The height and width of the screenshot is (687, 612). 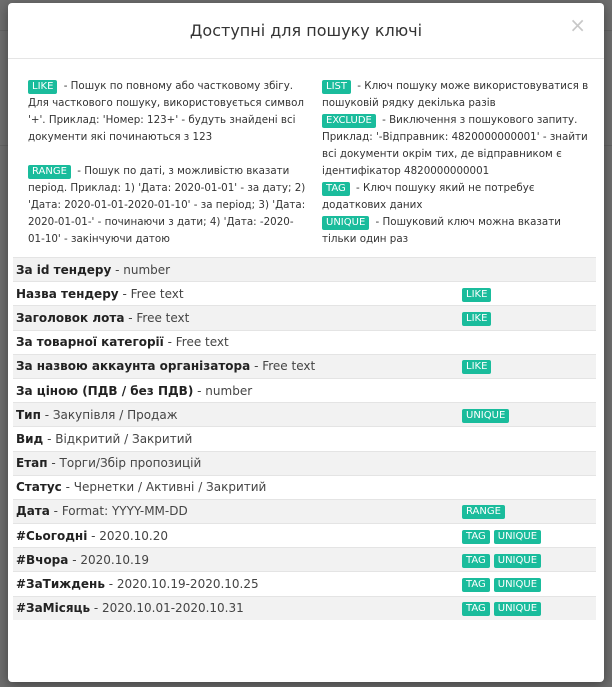 What do you see at coordinates (30, 438) in the screenshot?
I see `key-name: Вид` at bounding box center [30, 438].